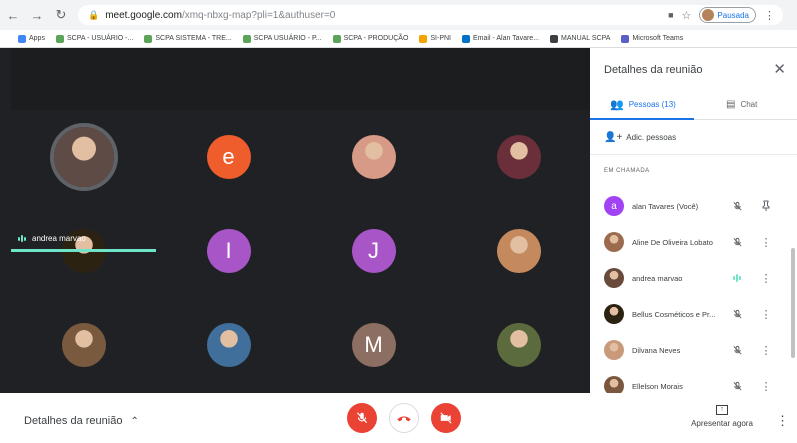  Describe the element at coordinates (613, 137) in the screenshot. I see `add-person-icon: 👤+` at that location.